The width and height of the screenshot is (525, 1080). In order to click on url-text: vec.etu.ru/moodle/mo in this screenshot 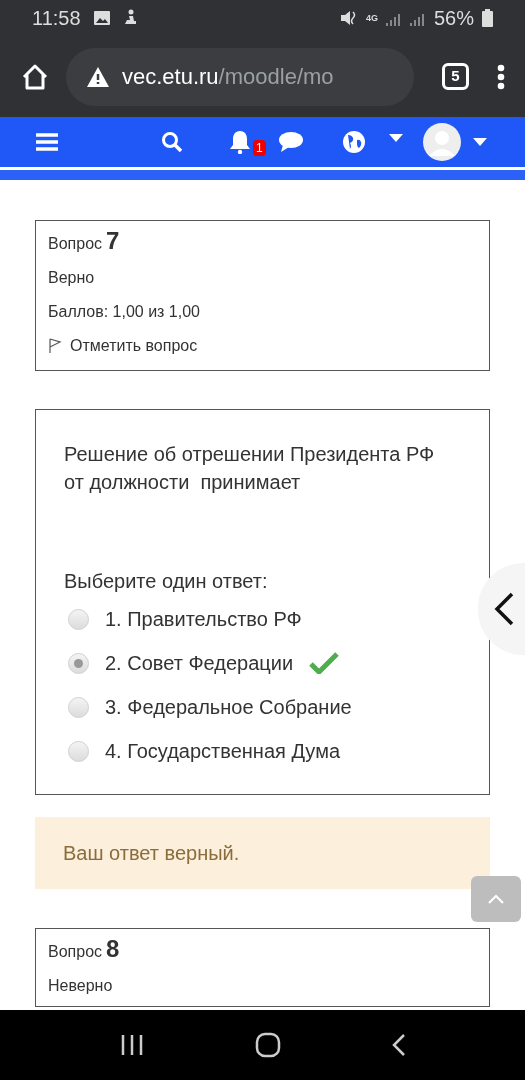, I will do `click(228, 77)`.